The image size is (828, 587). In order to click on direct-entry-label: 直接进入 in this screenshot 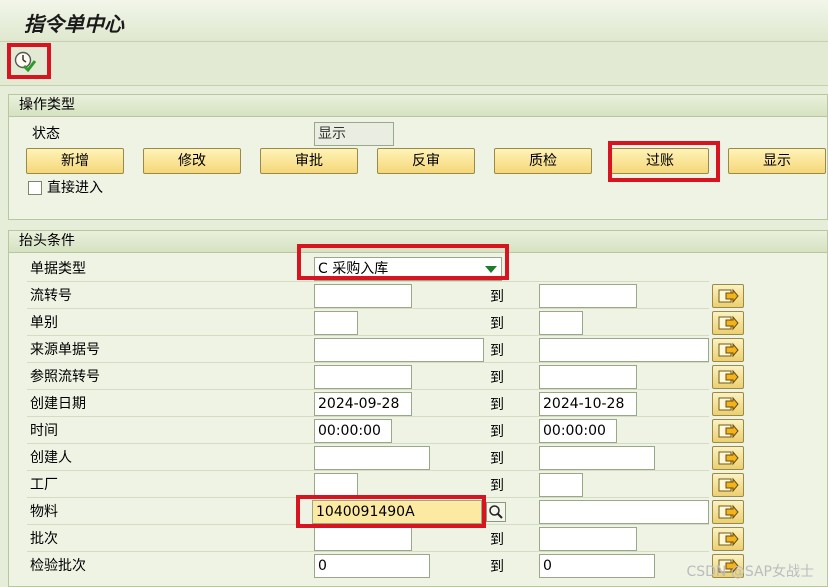, I will do `click(75, 188)`.